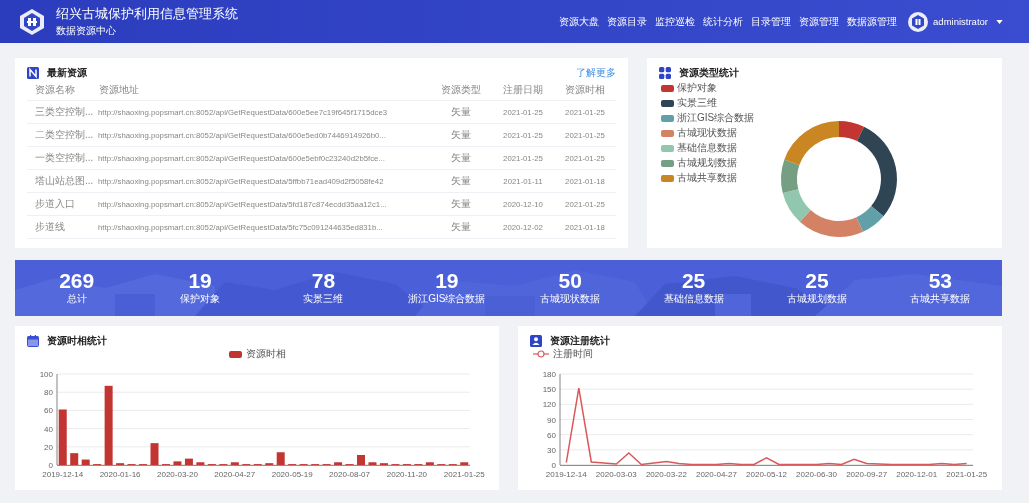 The height and width of the screenshot is (503, 1029). I want to click on stat-value: 269, so click(77, 281).